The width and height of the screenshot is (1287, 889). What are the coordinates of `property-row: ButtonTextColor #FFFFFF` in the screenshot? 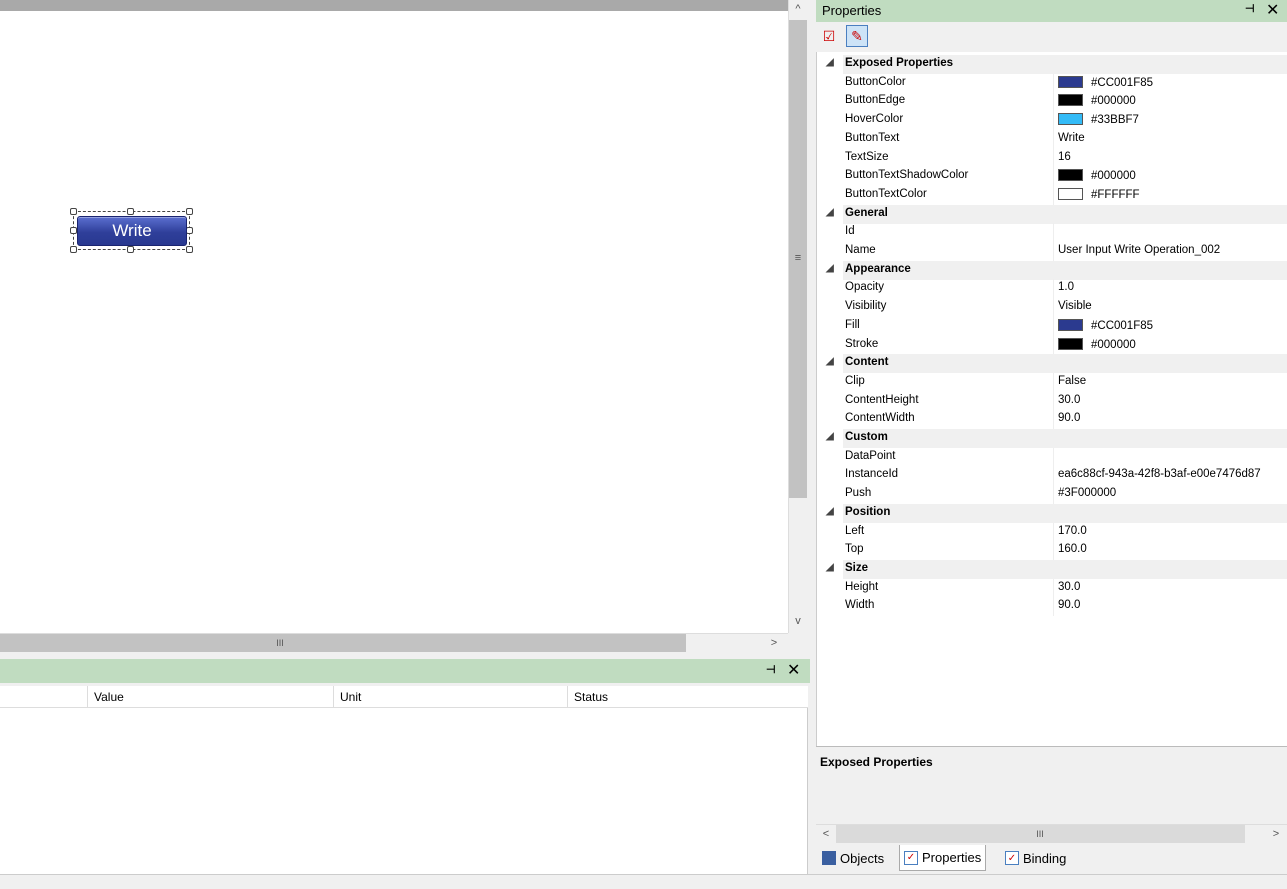 It's located at (1051, 195).